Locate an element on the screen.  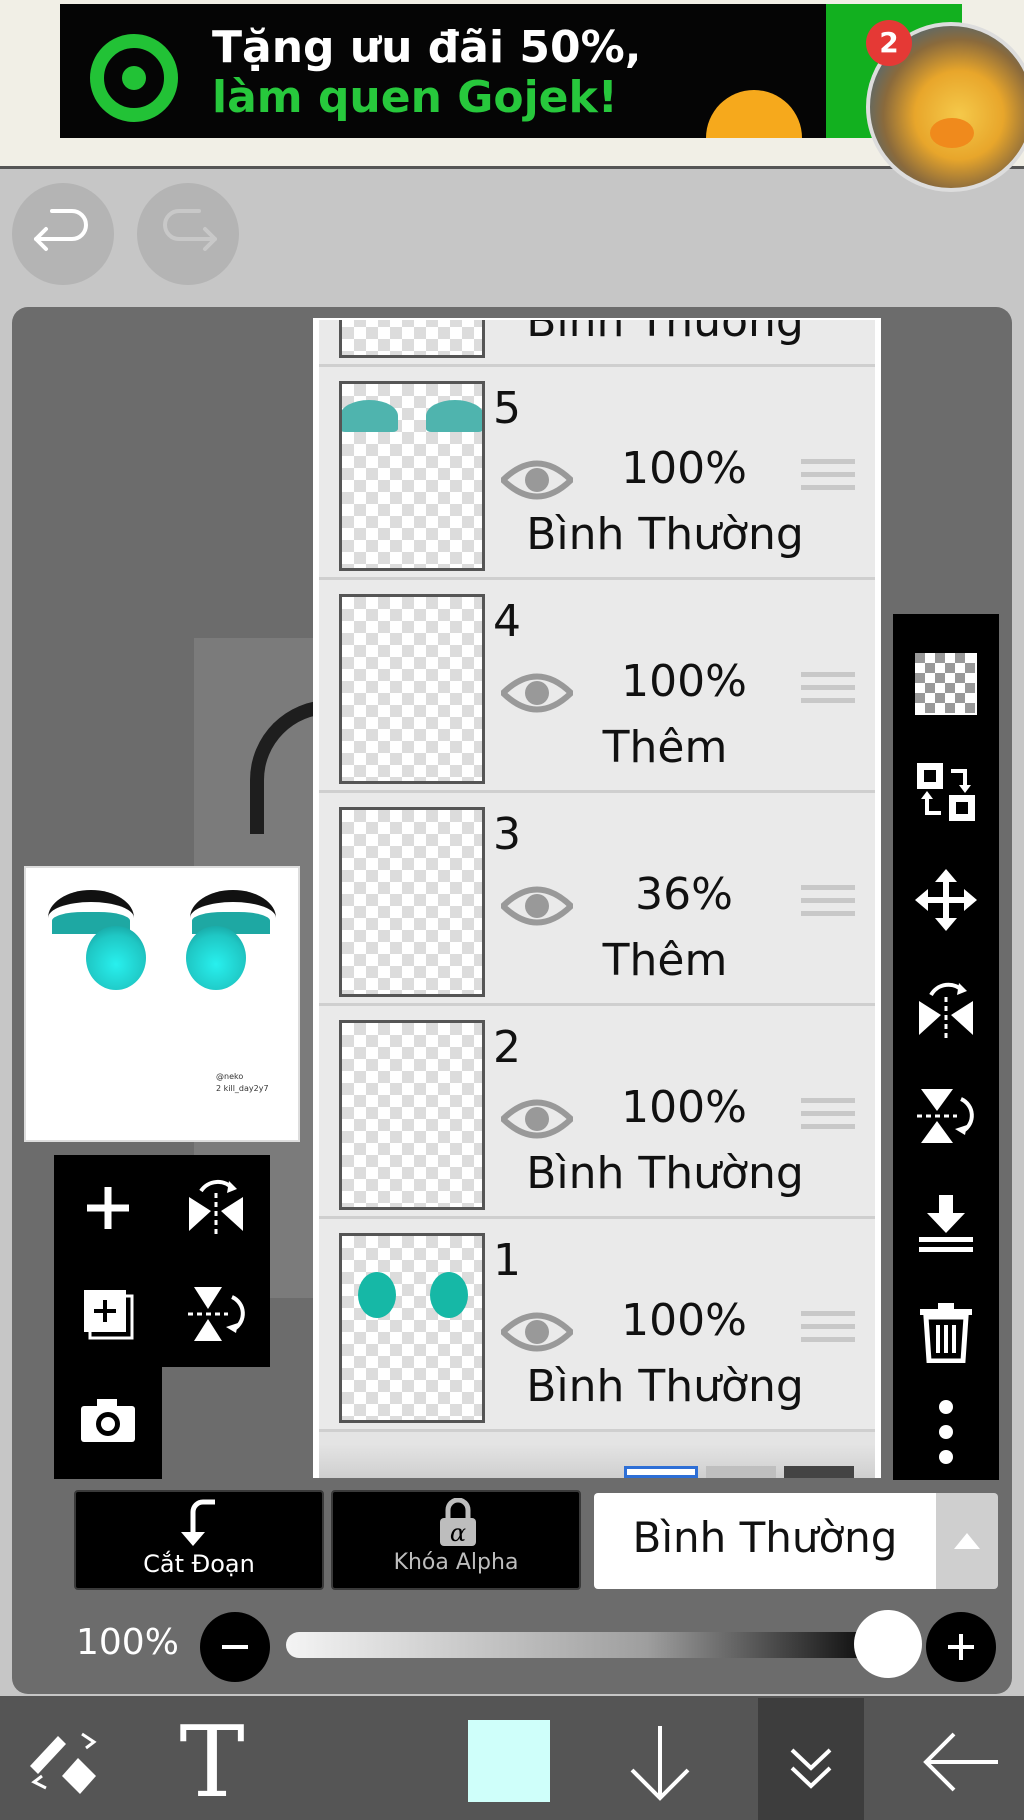
left-eye is located at coordinates (116, 958).